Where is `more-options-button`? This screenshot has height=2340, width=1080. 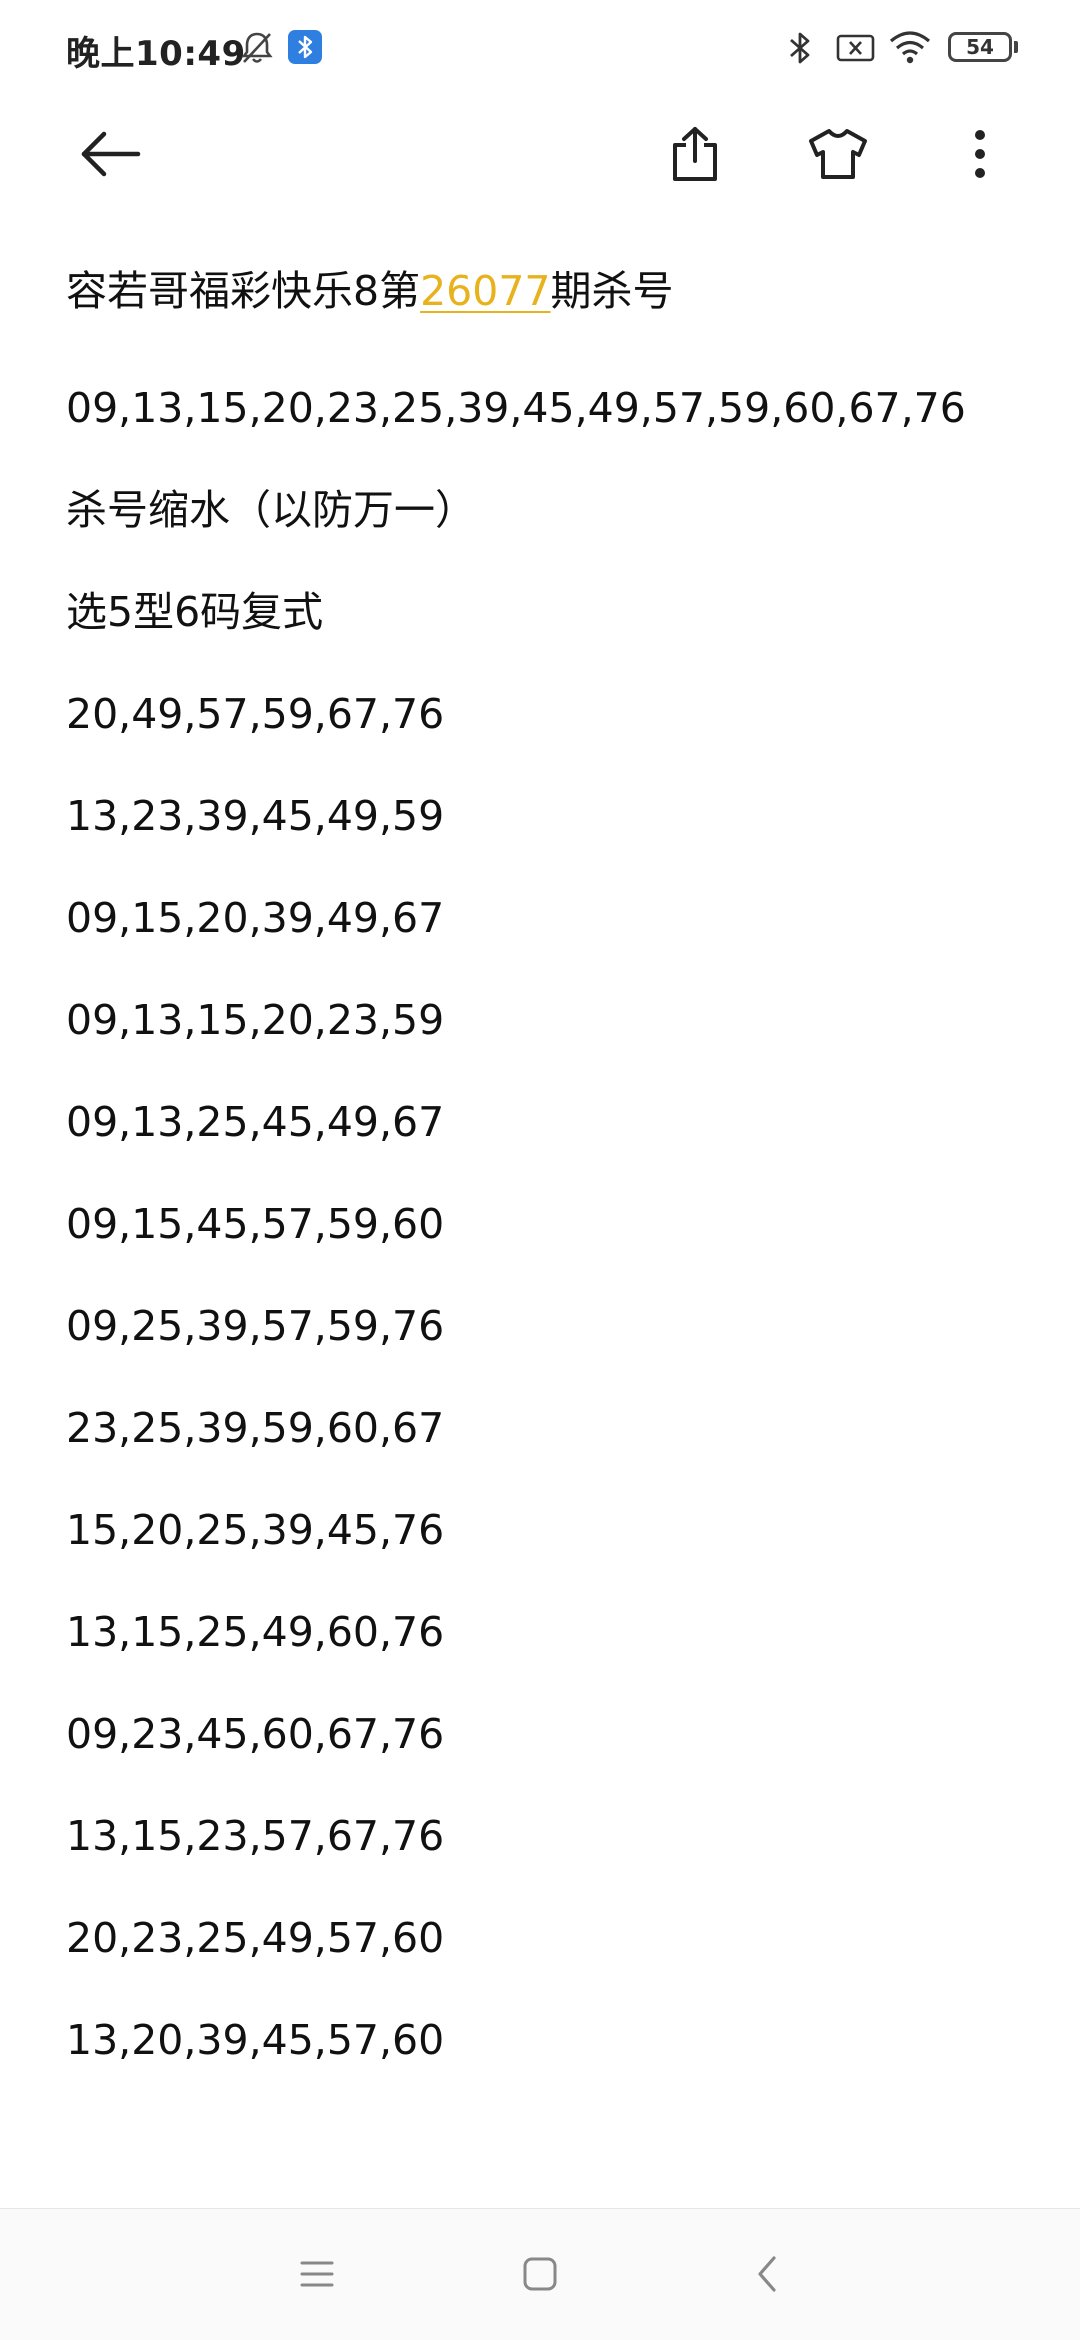
more-options-button is located at coordinates (980, 156).